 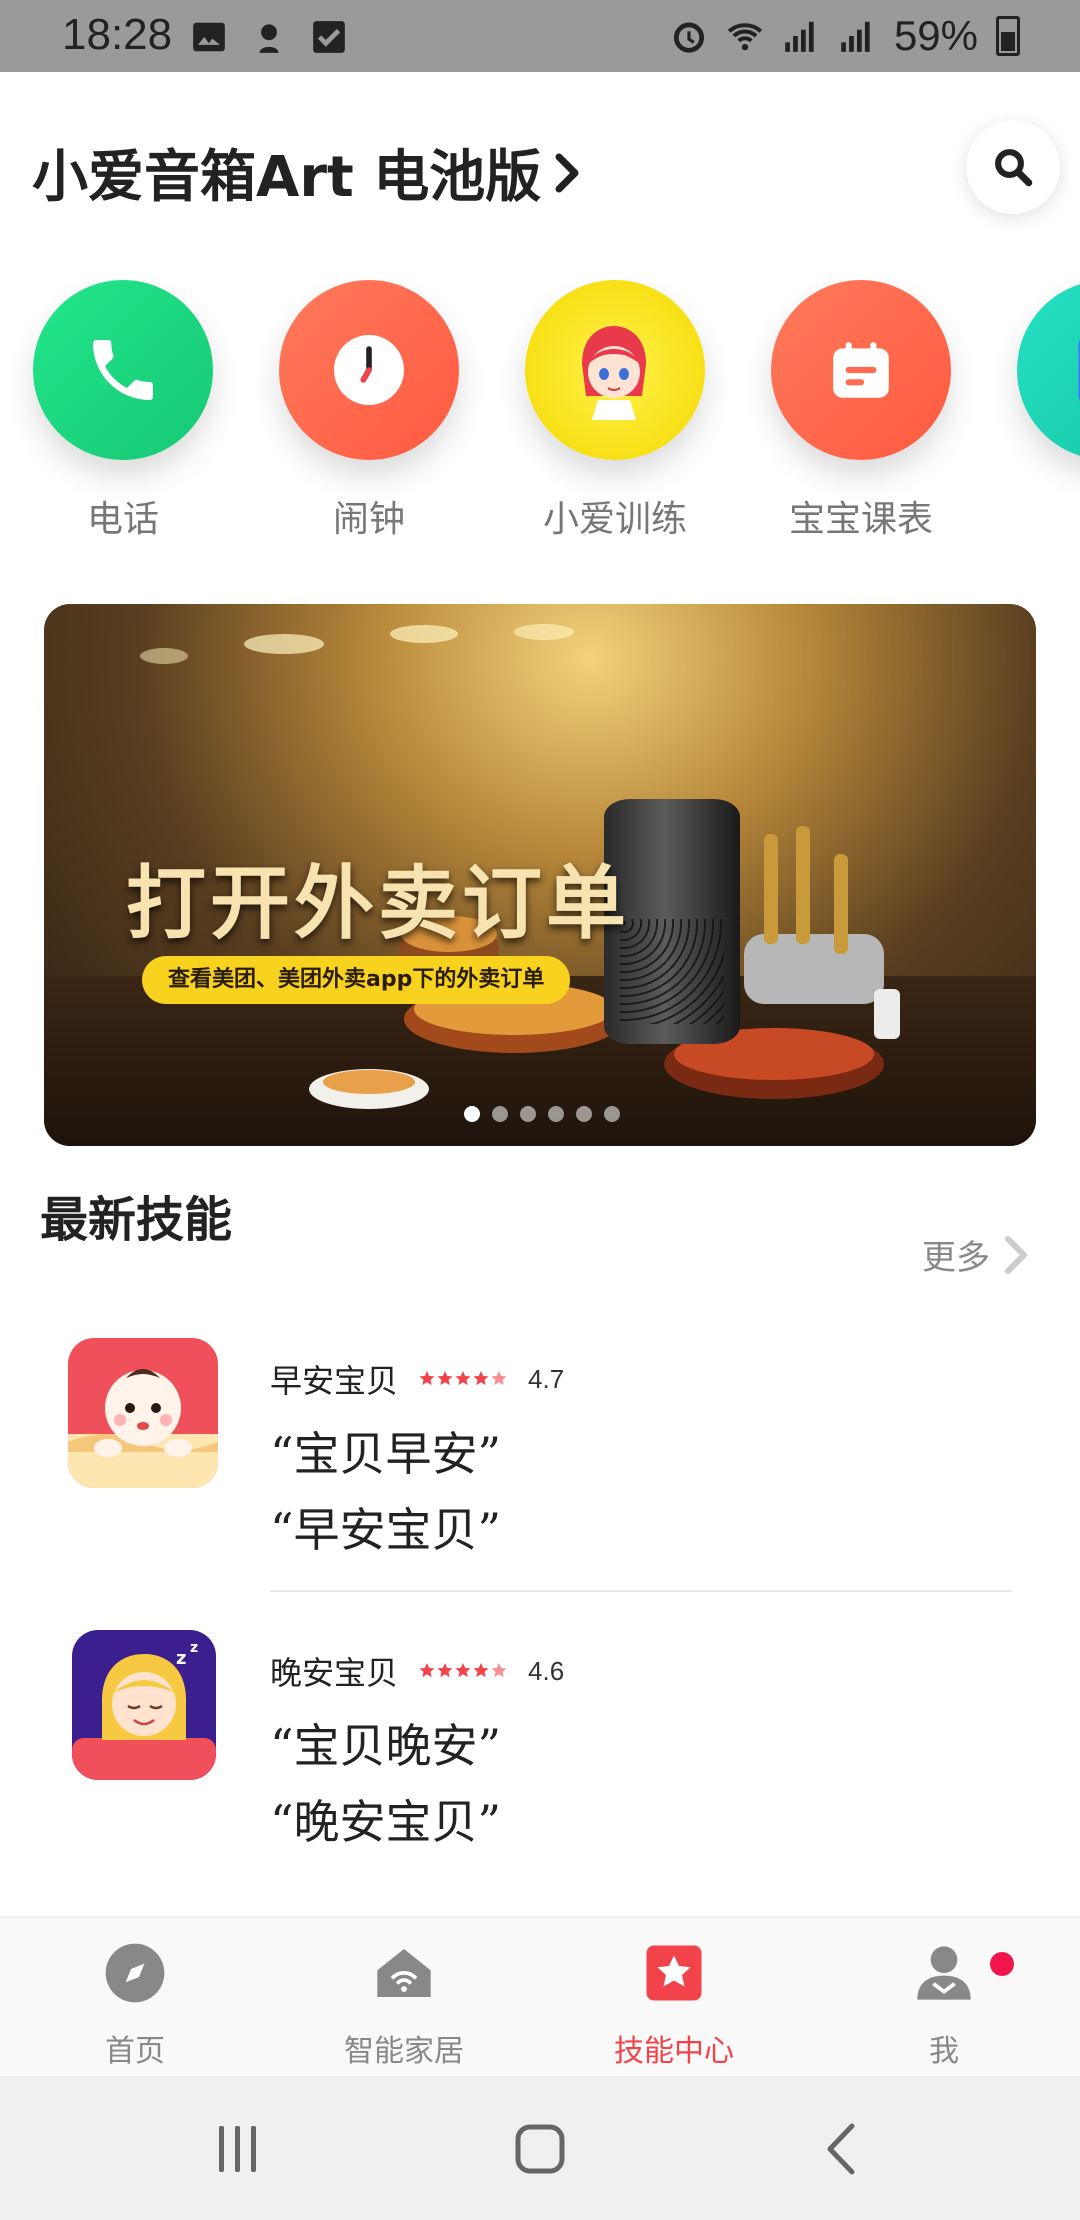 I want to click on home-square-icon, so click(x=540, y=2149).